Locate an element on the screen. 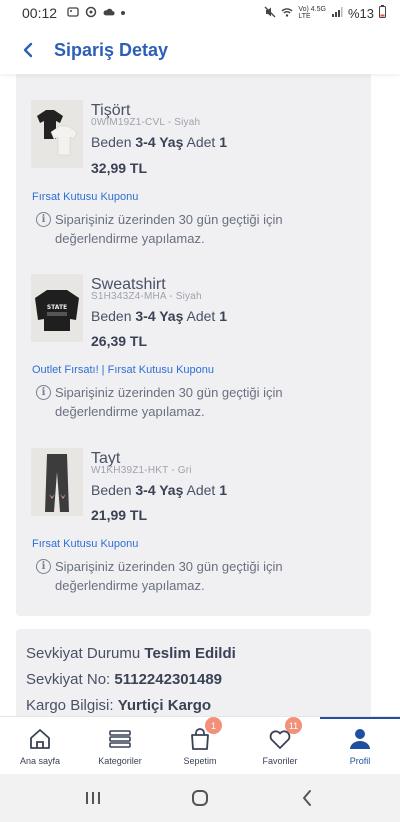  system-navigation-bar is located at coordinates (200, 798).